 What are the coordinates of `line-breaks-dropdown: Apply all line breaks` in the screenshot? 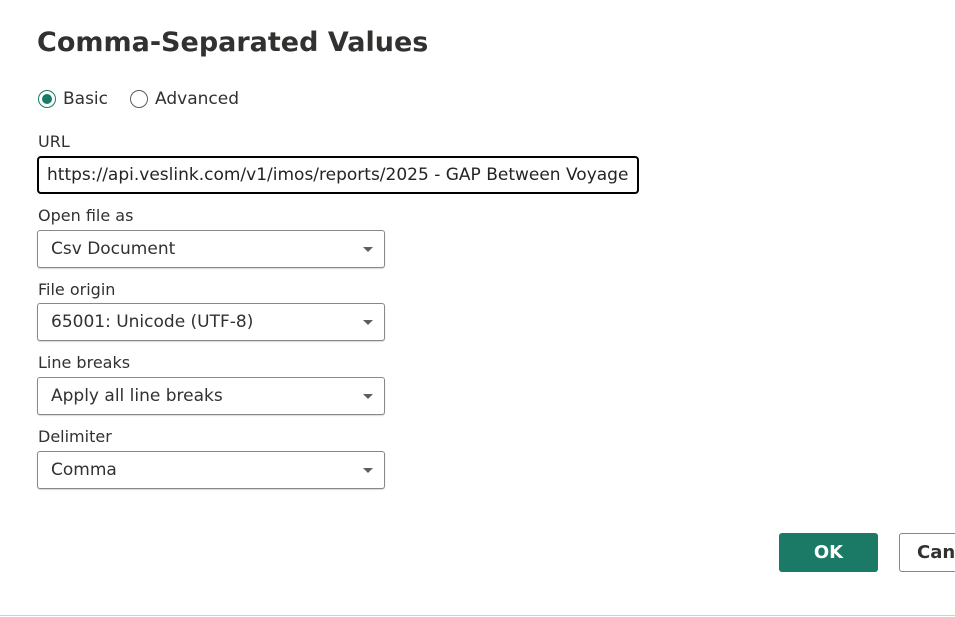 It's located at (211, 396).